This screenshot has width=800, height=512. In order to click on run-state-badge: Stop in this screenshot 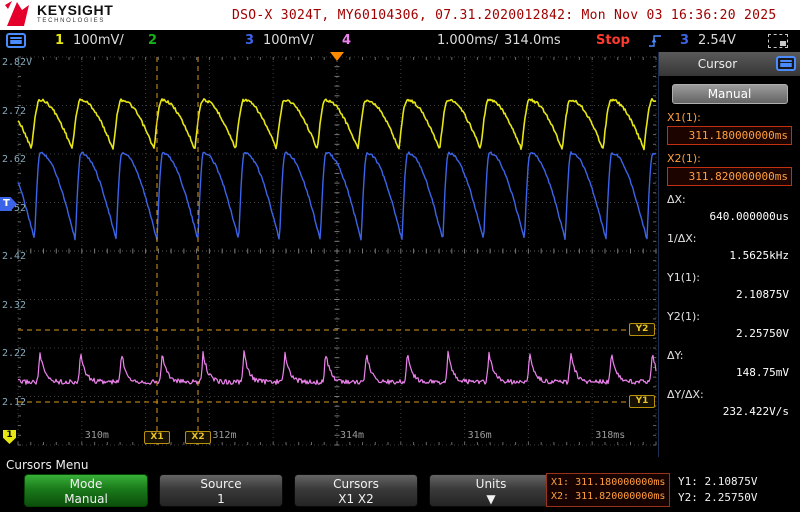, I will do `click(613, 41)`.